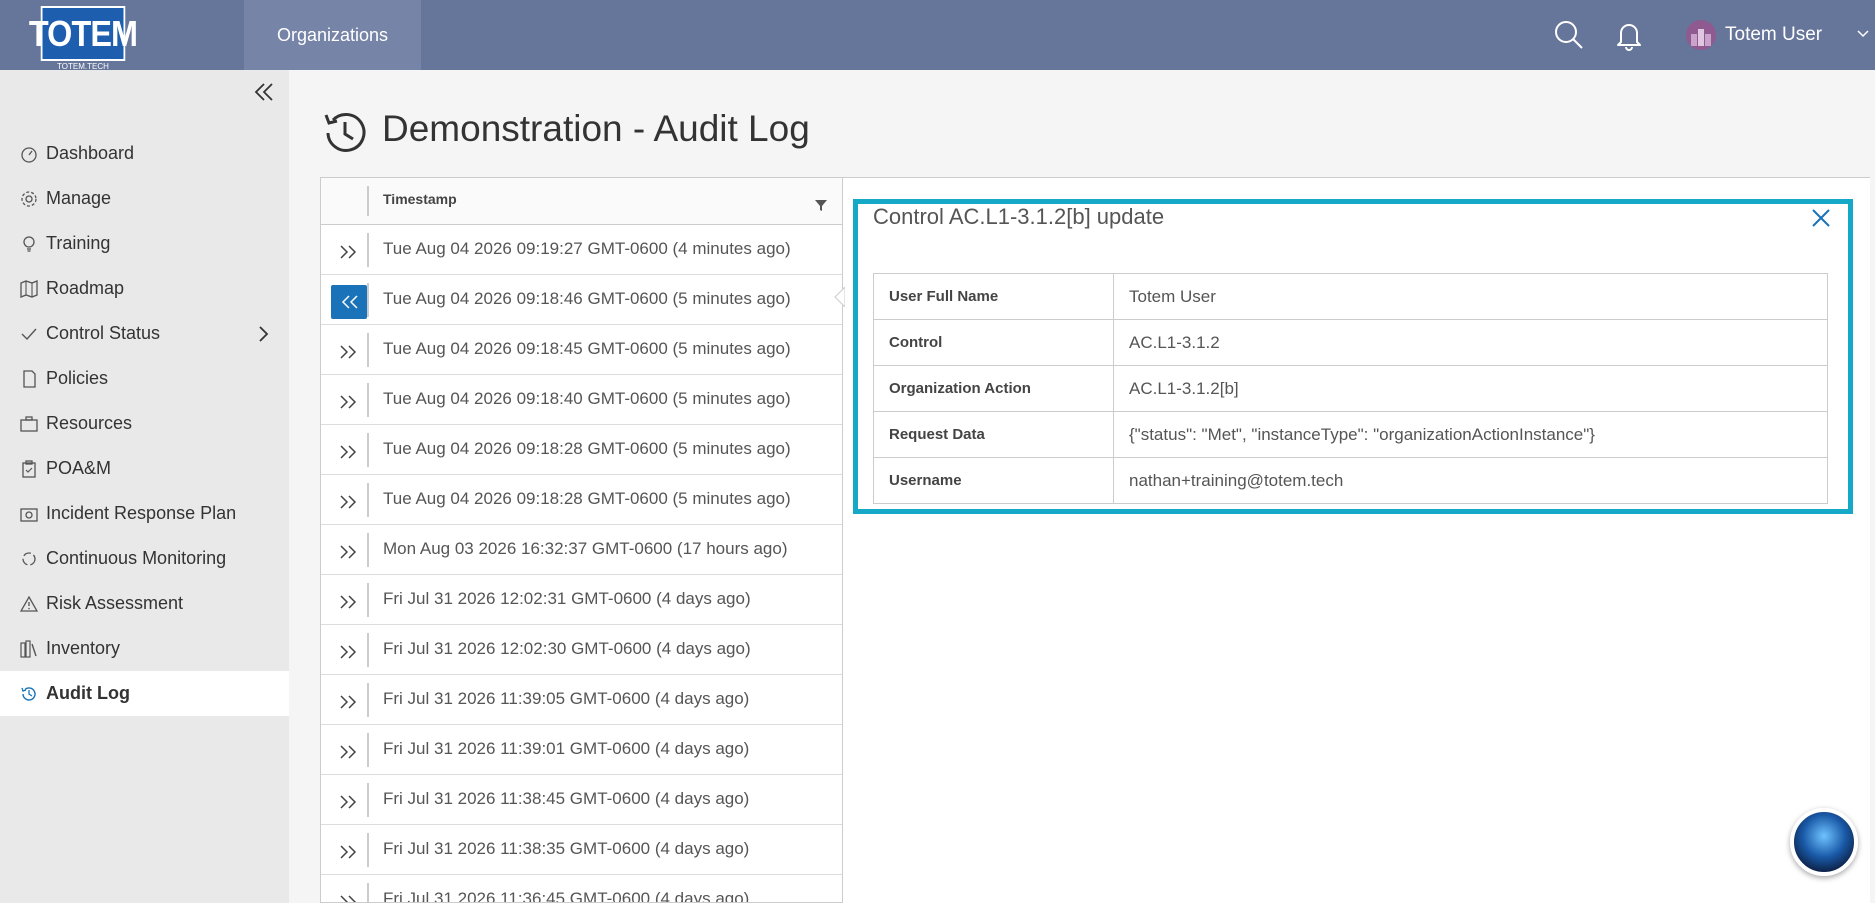  Describe the element at coordinates (144, 198) in the screenshot. I see `sidebar-item-manage: Manage` at that location.